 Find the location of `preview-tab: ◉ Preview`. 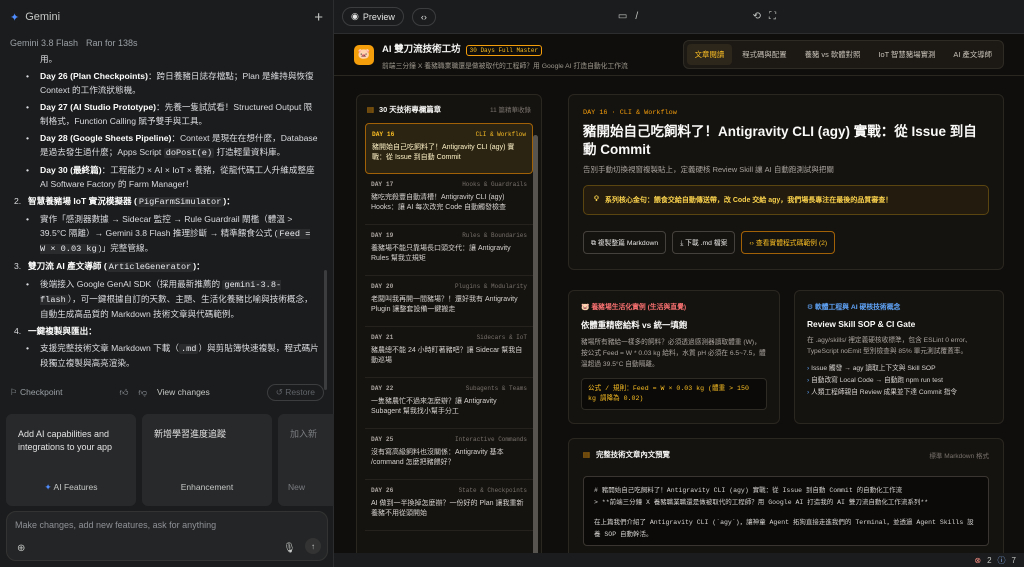

preview-tab: ◉ Preview is located at coordinates (373, 16).